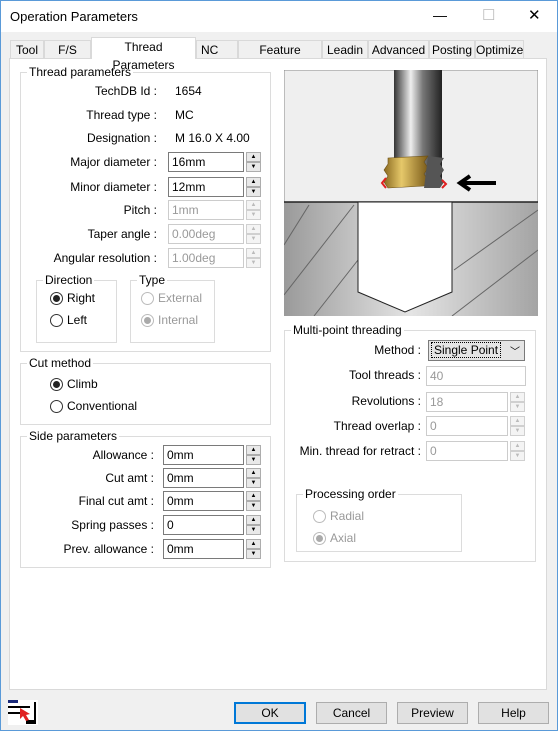  I want to click on tool-threads-input, so click(476, 376).